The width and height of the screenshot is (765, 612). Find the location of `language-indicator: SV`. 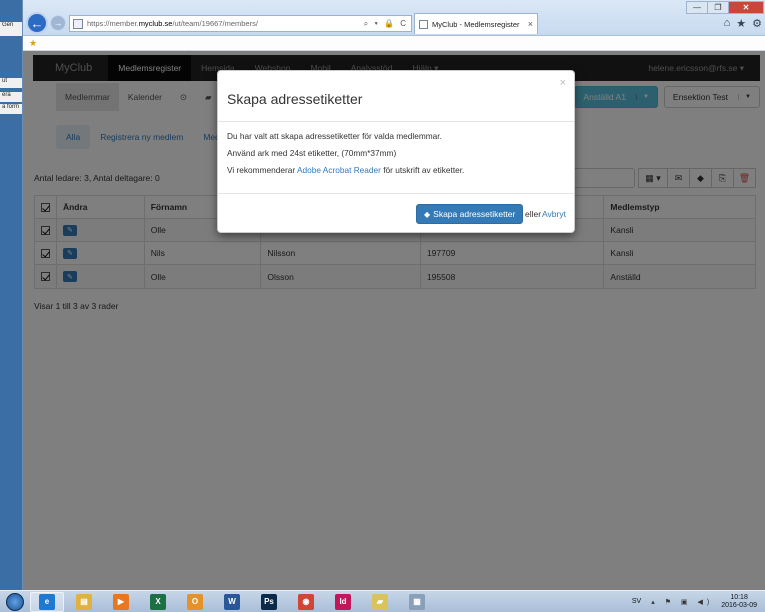

language-indicator: SV is located at coordinates (636, 601).